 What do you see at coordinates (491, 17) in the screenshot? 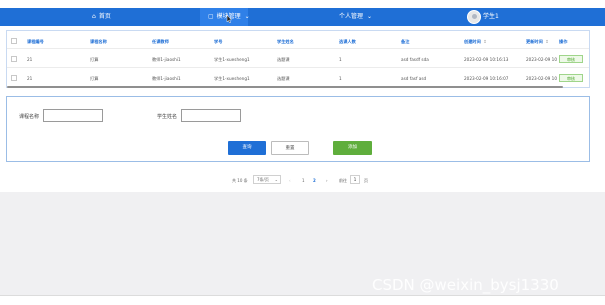
I see `user-name: 学生1` at bounding box center [491, 17].